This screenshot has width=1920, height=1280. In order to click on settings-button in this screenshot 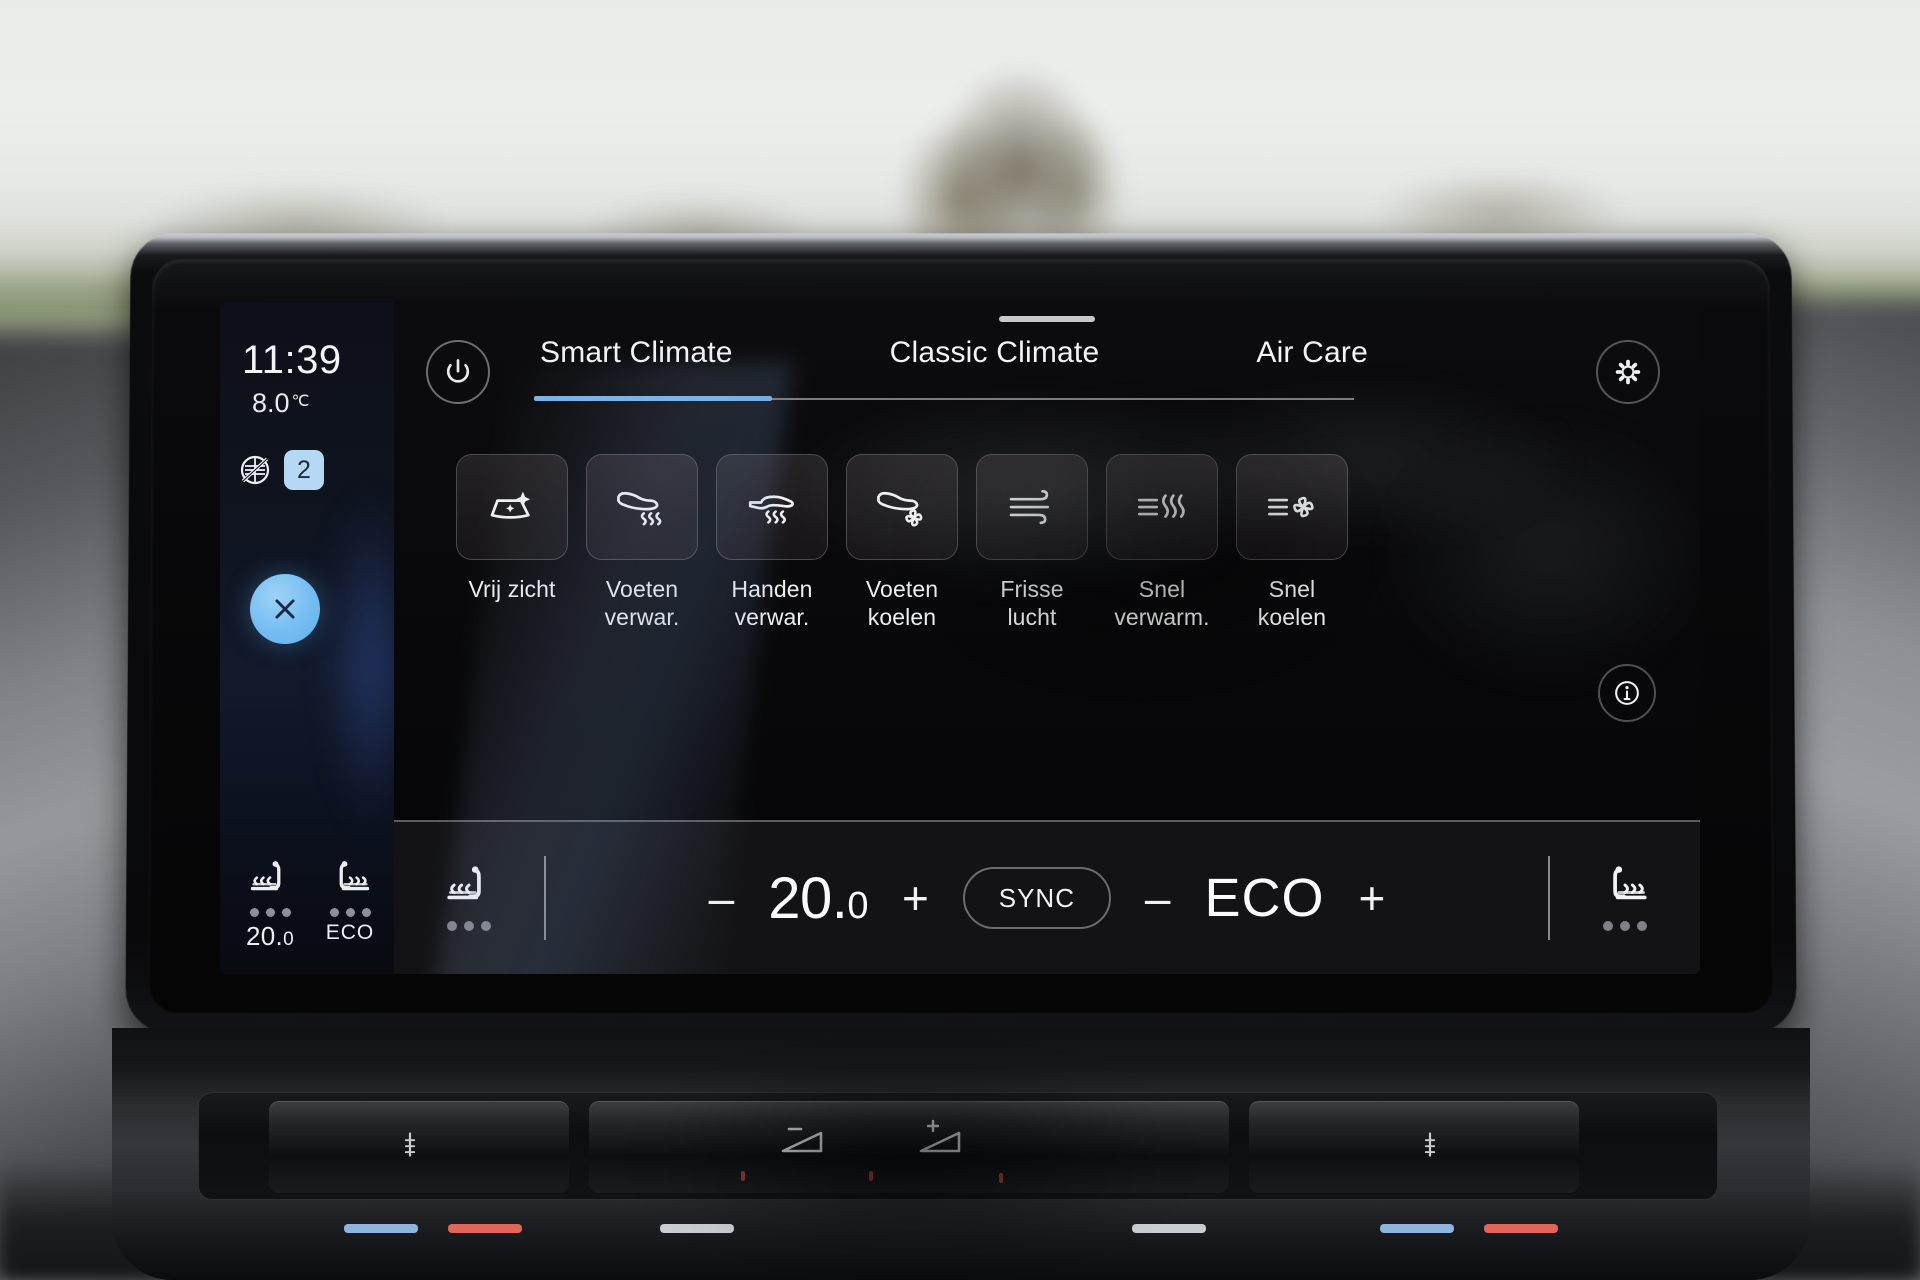, I will do `click(1628, 372)`.